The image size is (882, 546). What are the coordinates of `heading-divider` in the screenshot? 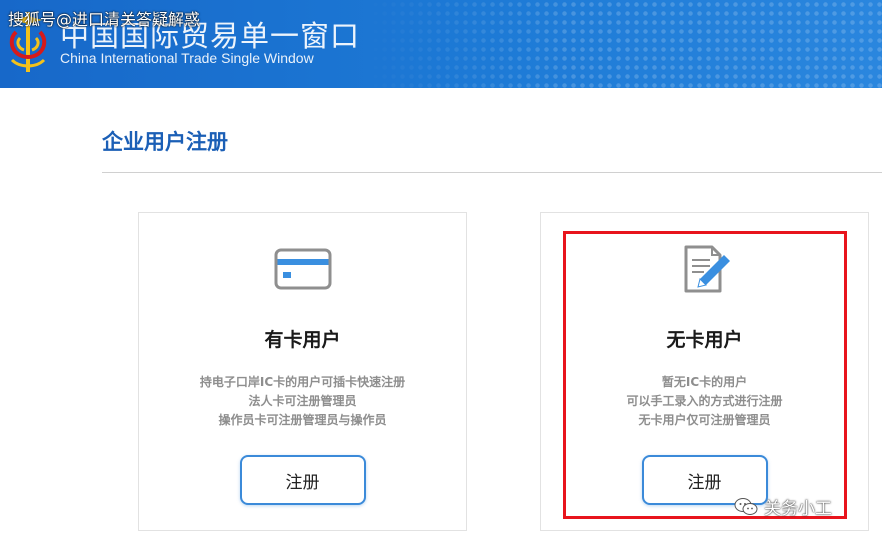 It's located at (492, 172).